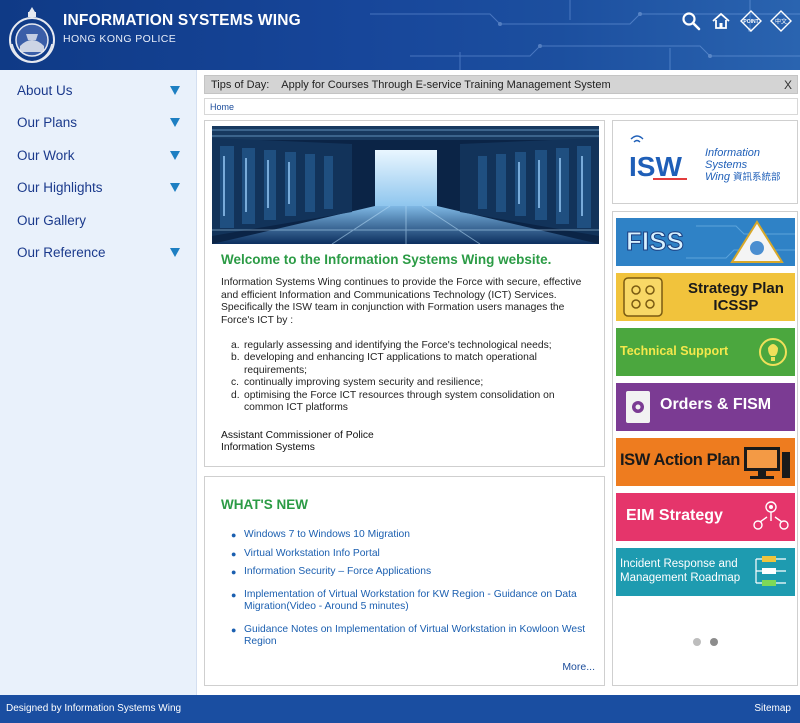 Image resolution: width=800 pixels, height=723 pixels. Describe the element at coordinates (721, 21) in the screenshot. I see `home-icon` at that location.